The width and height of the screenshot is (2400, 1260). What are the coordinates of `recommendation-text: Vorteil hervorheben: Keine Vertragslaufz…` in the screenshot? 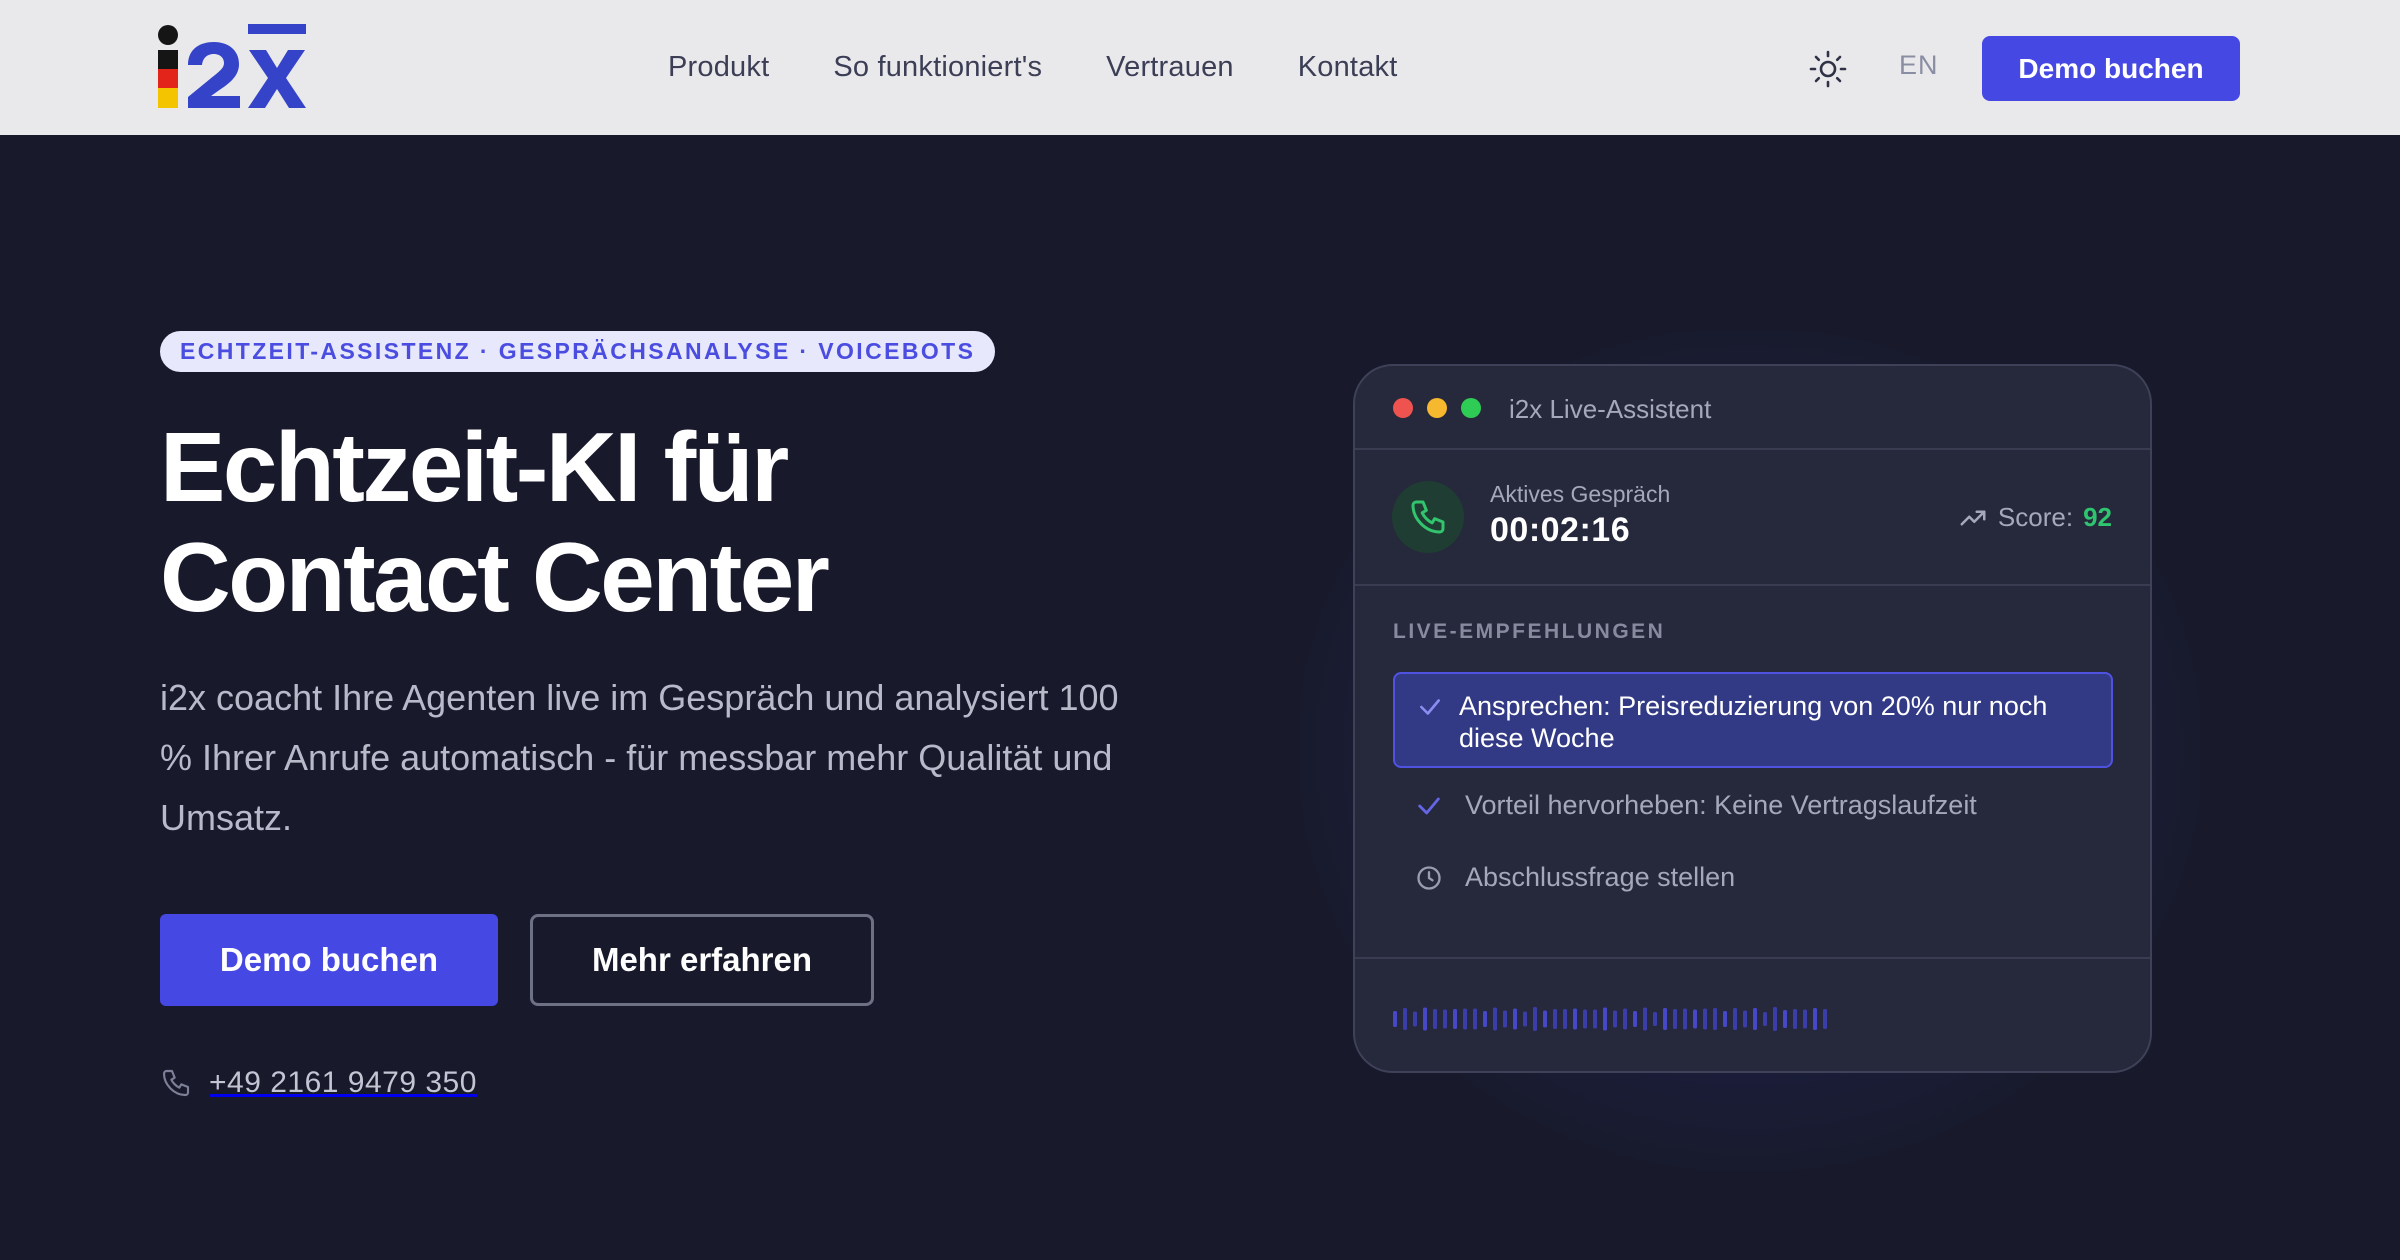 It's located at (1721, 805).